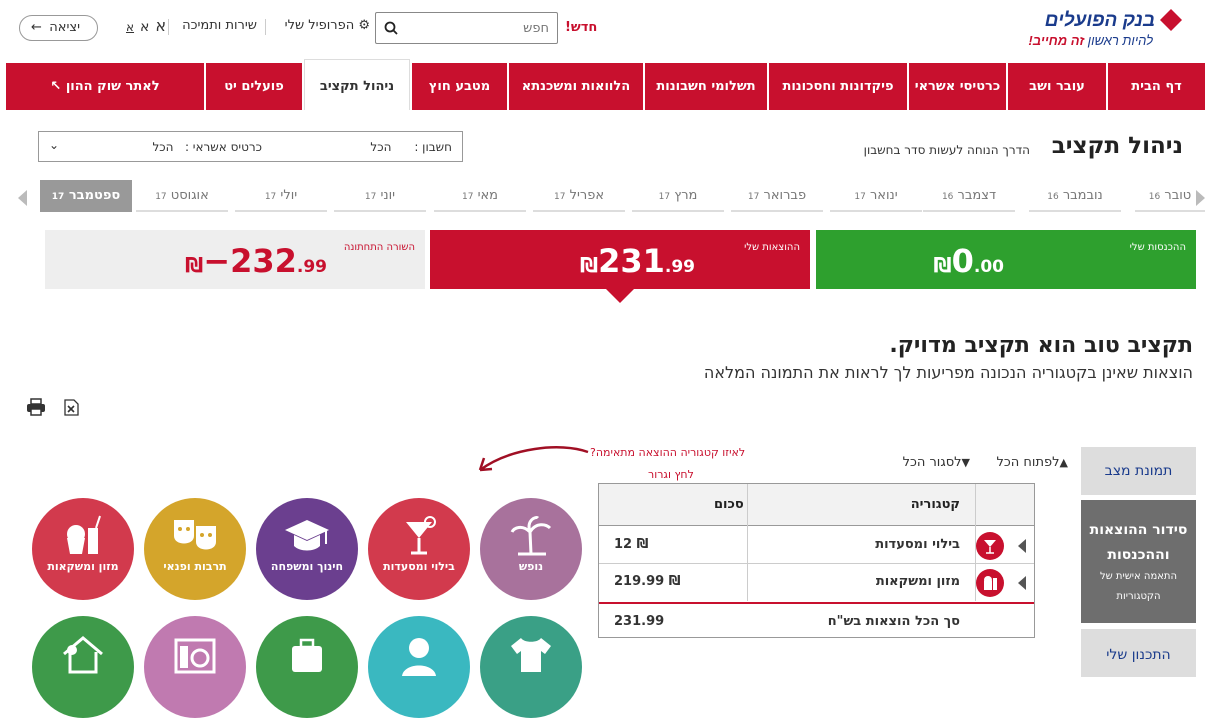  I want to click on my-profile-link: ⚙ הפרופיל שלי, so click(327, 25).